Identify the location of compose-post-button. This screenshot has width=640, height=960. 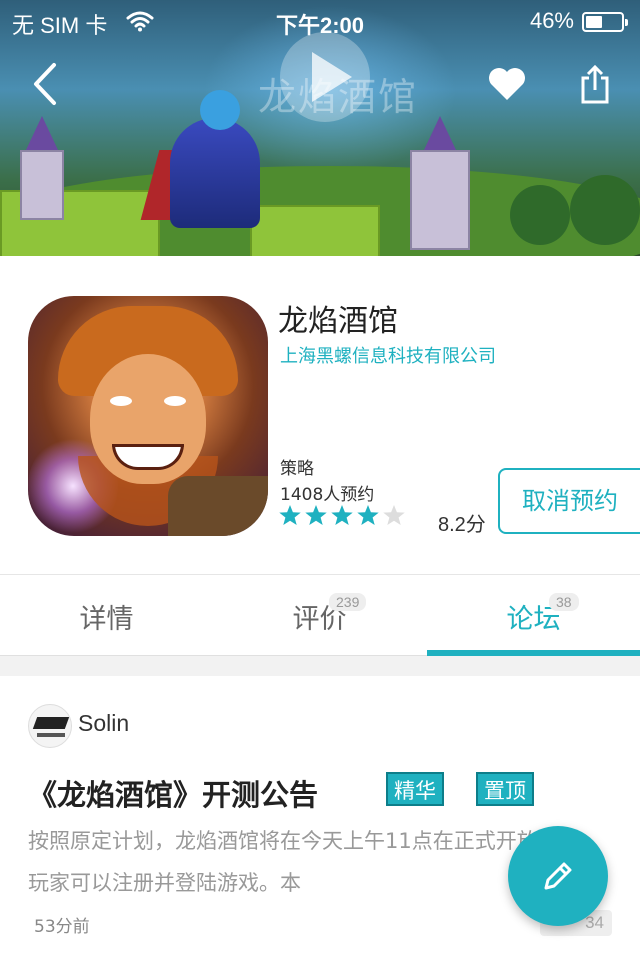
(558, 876).